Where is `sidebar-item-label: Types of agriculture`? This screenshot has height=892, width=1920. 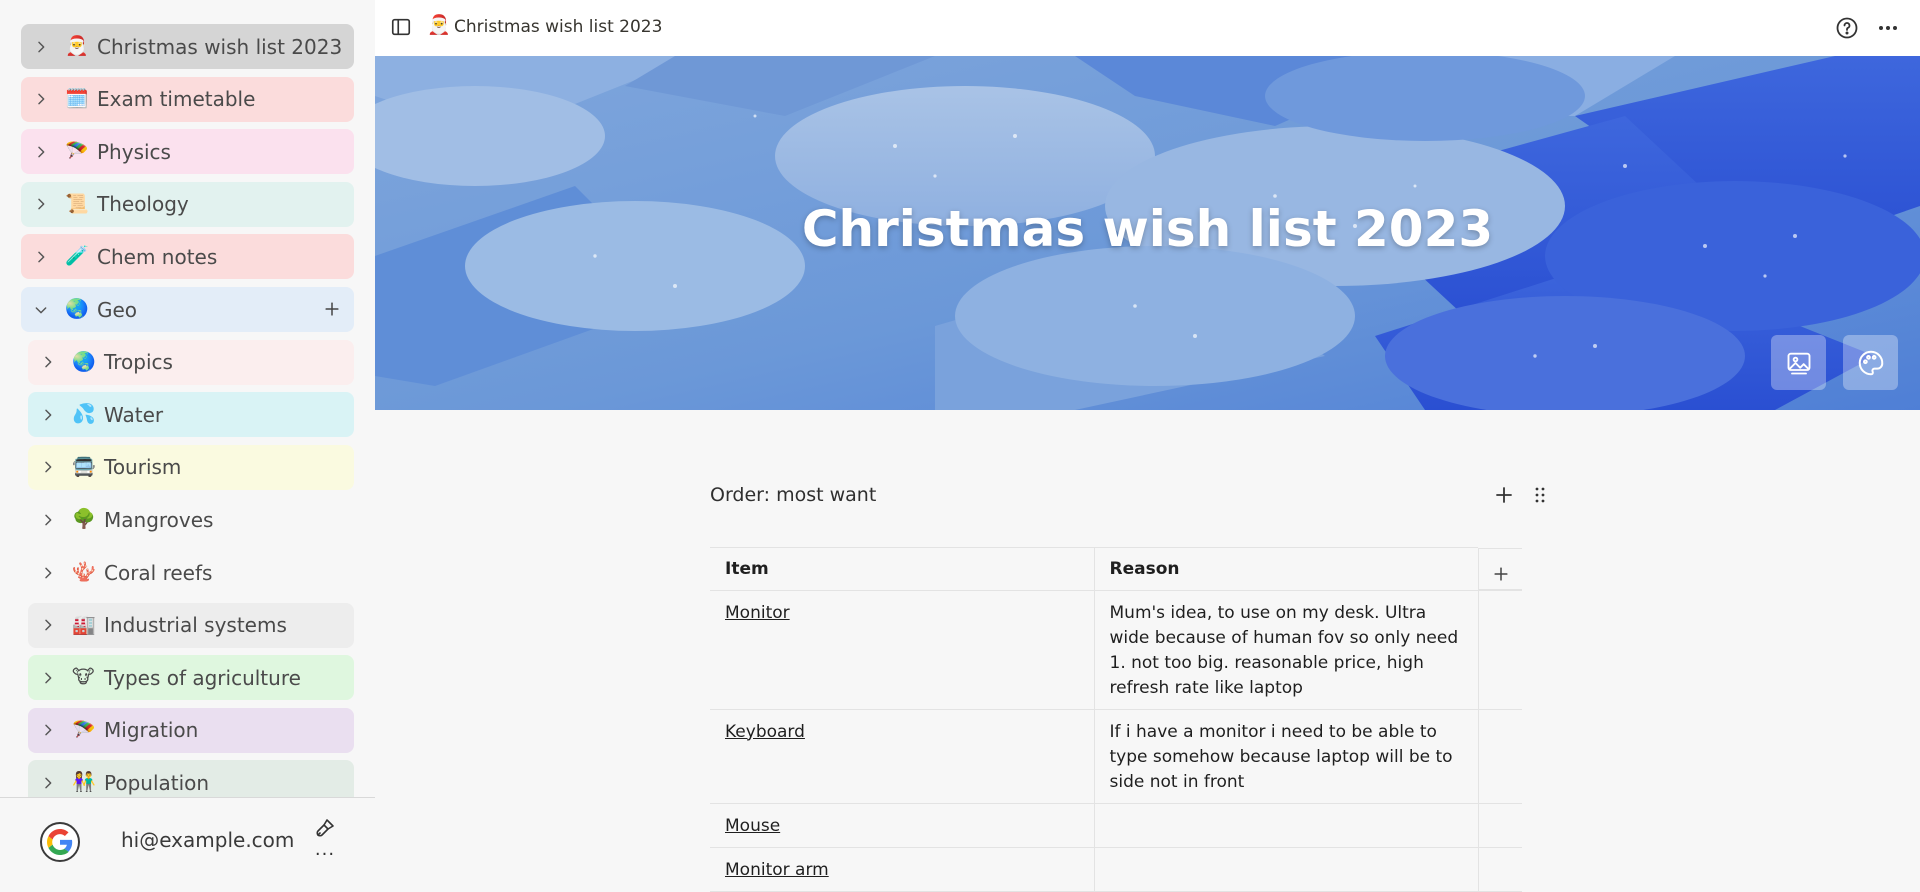
sidebar-item-label: Types of agriculture is located at coordinates (202, 677).